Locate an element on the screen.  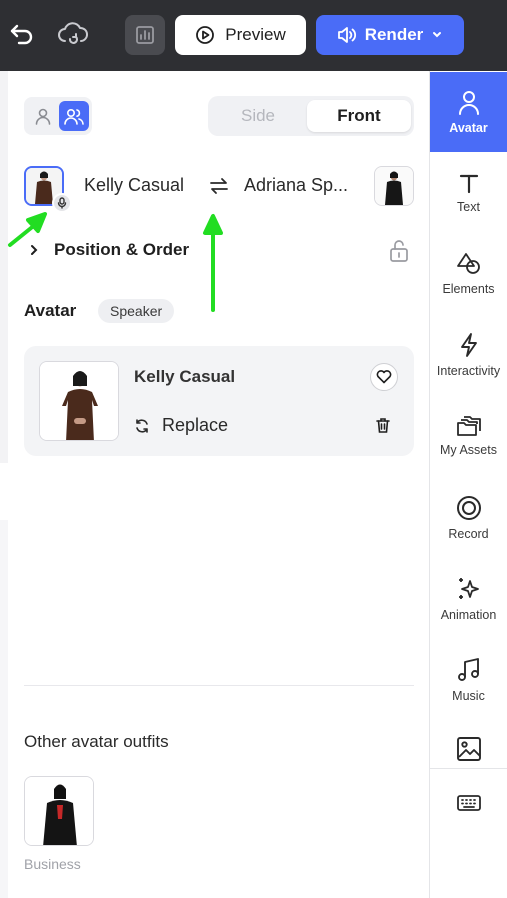
person-icon is located at coordinates (468, 103).